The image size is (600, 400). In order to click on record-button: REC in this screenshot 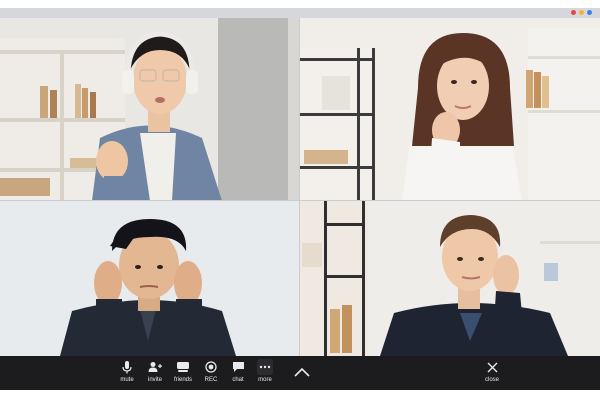, I will do `click(211, 373)`.